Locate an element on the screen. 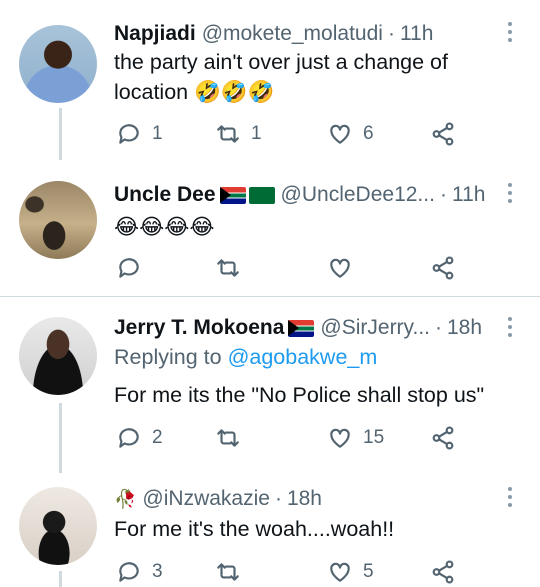 The height and width of the screenshot is (587, 540). like-button: 6 is located at coordinates (350, 134).